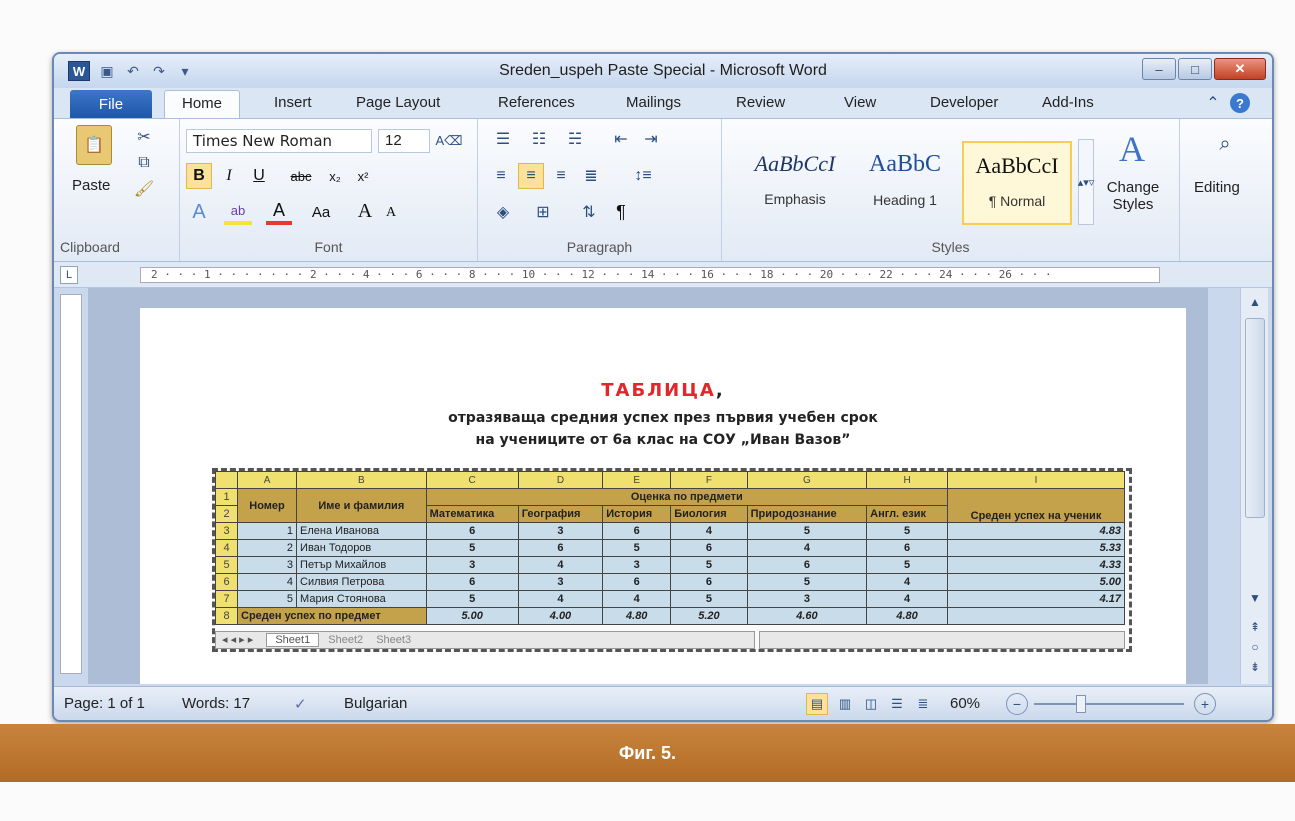 This screenshot has height=821, width=1295. I want to click on bold-button: B, so click(199, 176).